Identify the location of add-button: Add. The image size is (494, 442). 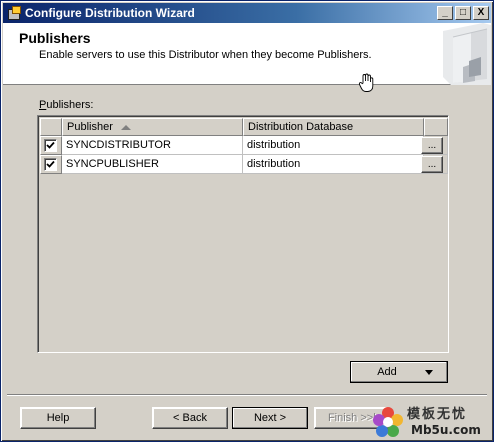
(399, 372).